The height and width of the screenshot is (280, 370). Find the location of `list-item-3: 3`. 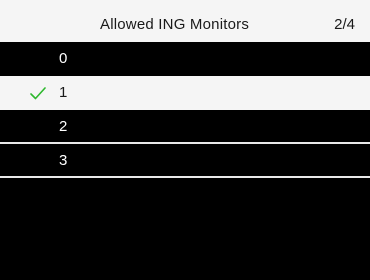

list-item-3: 3 is located at coordinates (185, 161).